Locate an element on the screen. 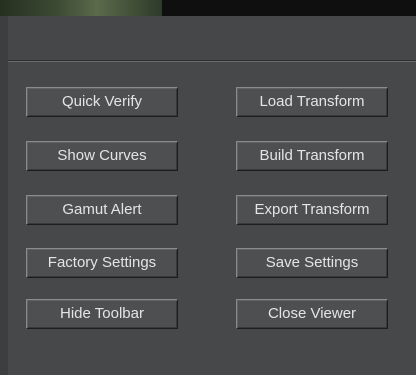 The width and height of the screenshot is (416, 375). image-preview-strip is located at coordinates (208, 8).